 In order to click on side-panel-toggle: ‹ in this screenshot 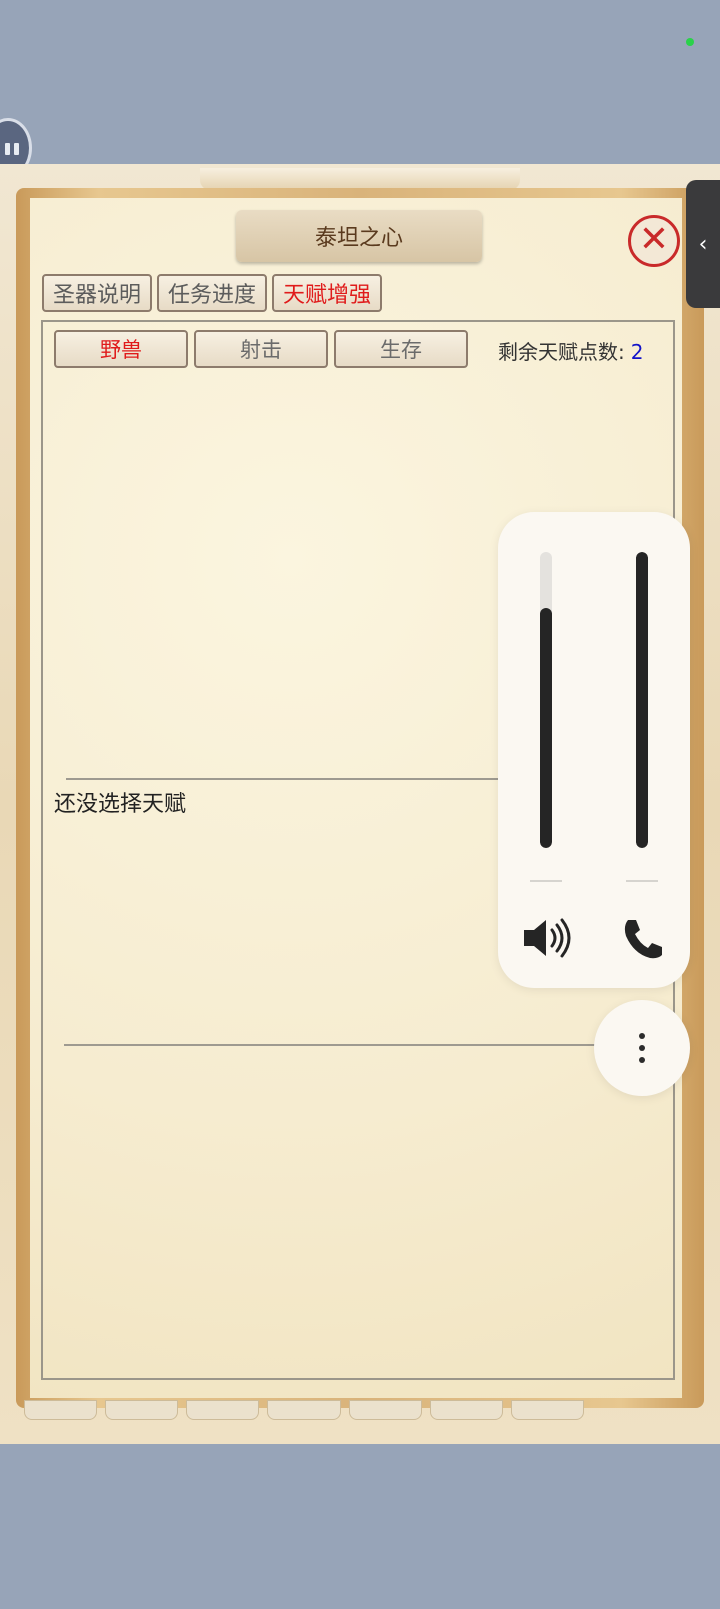, I will do `click(703, 244)`.